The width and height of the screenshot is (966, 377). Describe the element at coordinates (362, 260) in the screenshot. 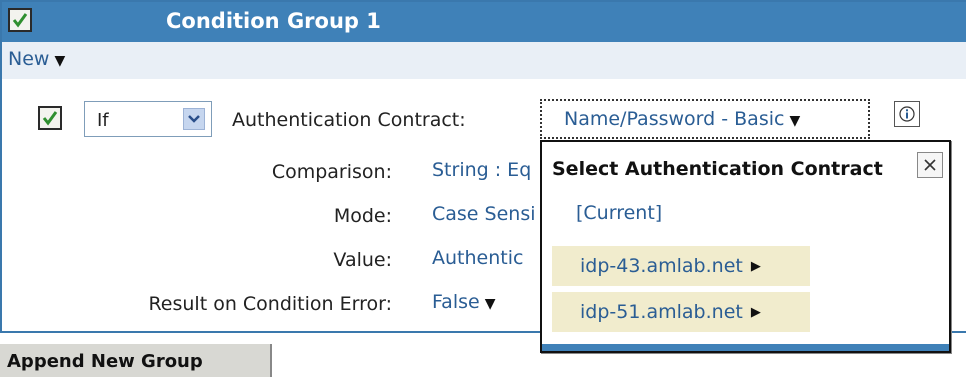

I see `value-label: Value:` at that location.